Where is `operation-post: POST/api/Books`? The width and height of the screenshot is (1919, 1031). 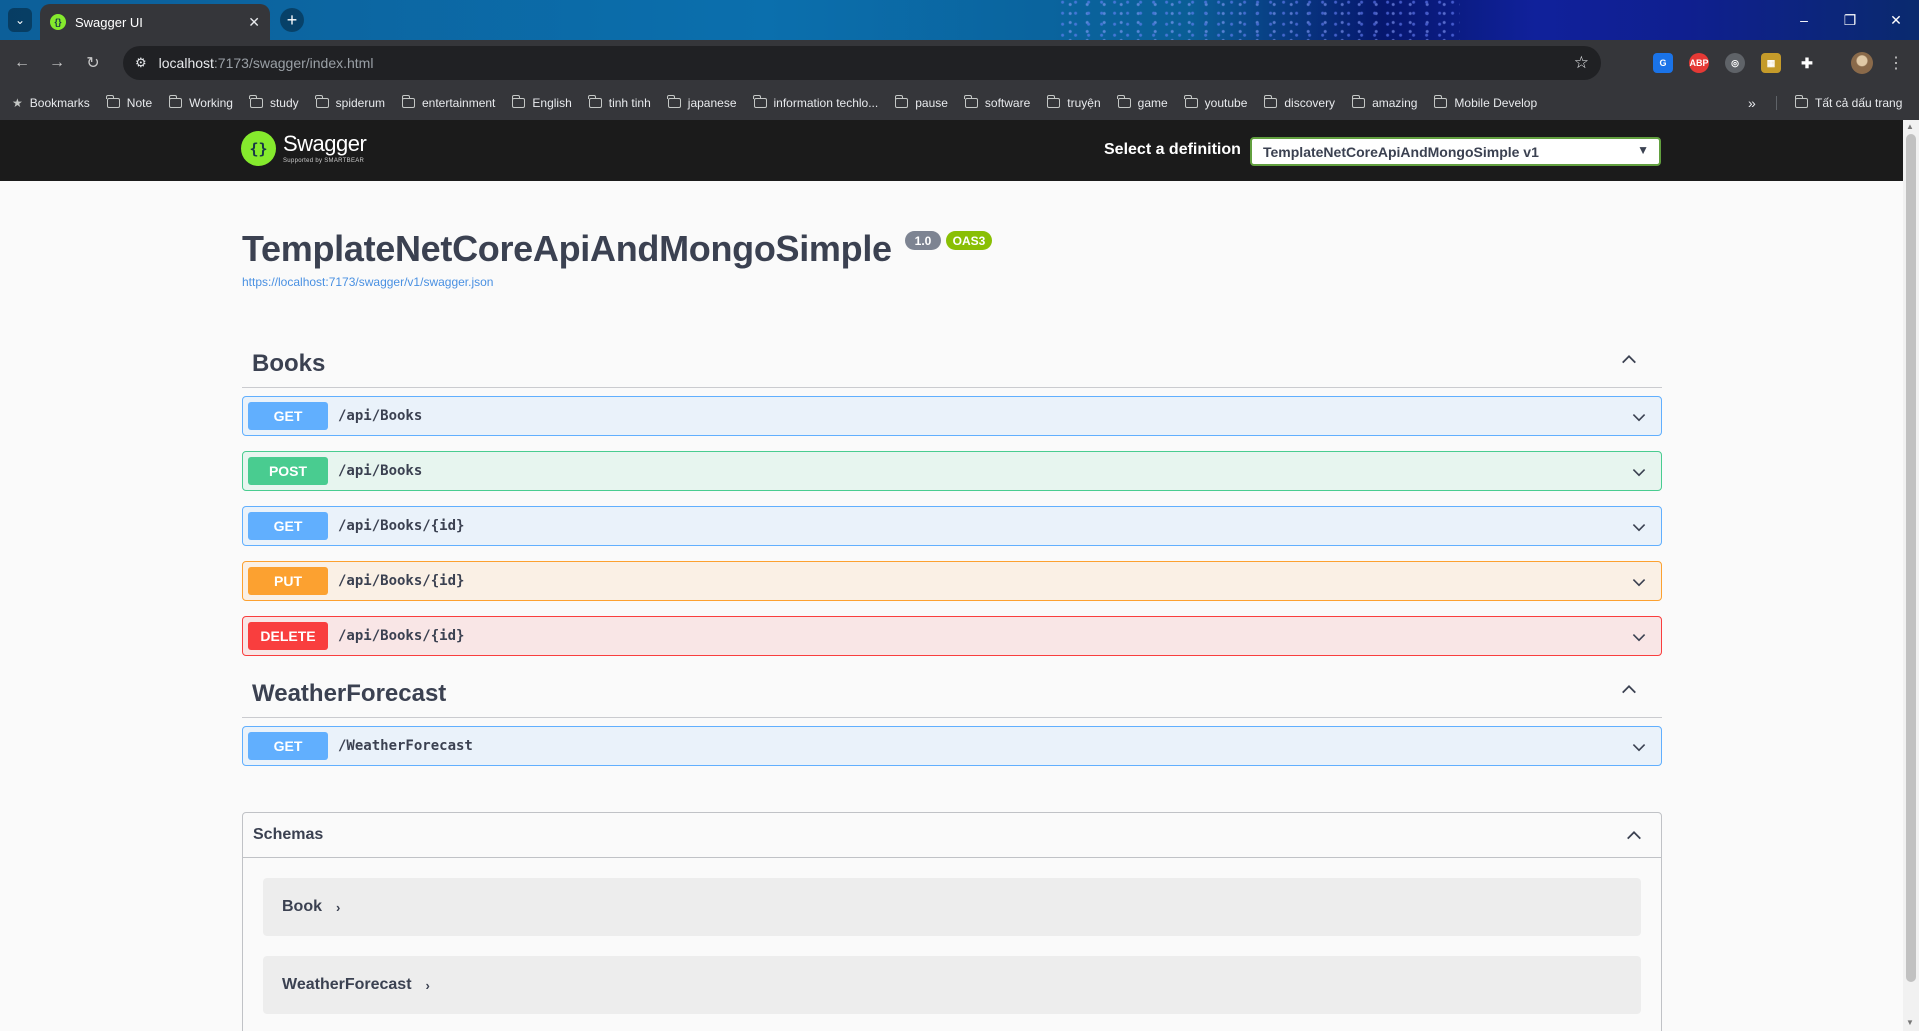 operation-post: POST/api/Books is located at coordinates (952, 471).